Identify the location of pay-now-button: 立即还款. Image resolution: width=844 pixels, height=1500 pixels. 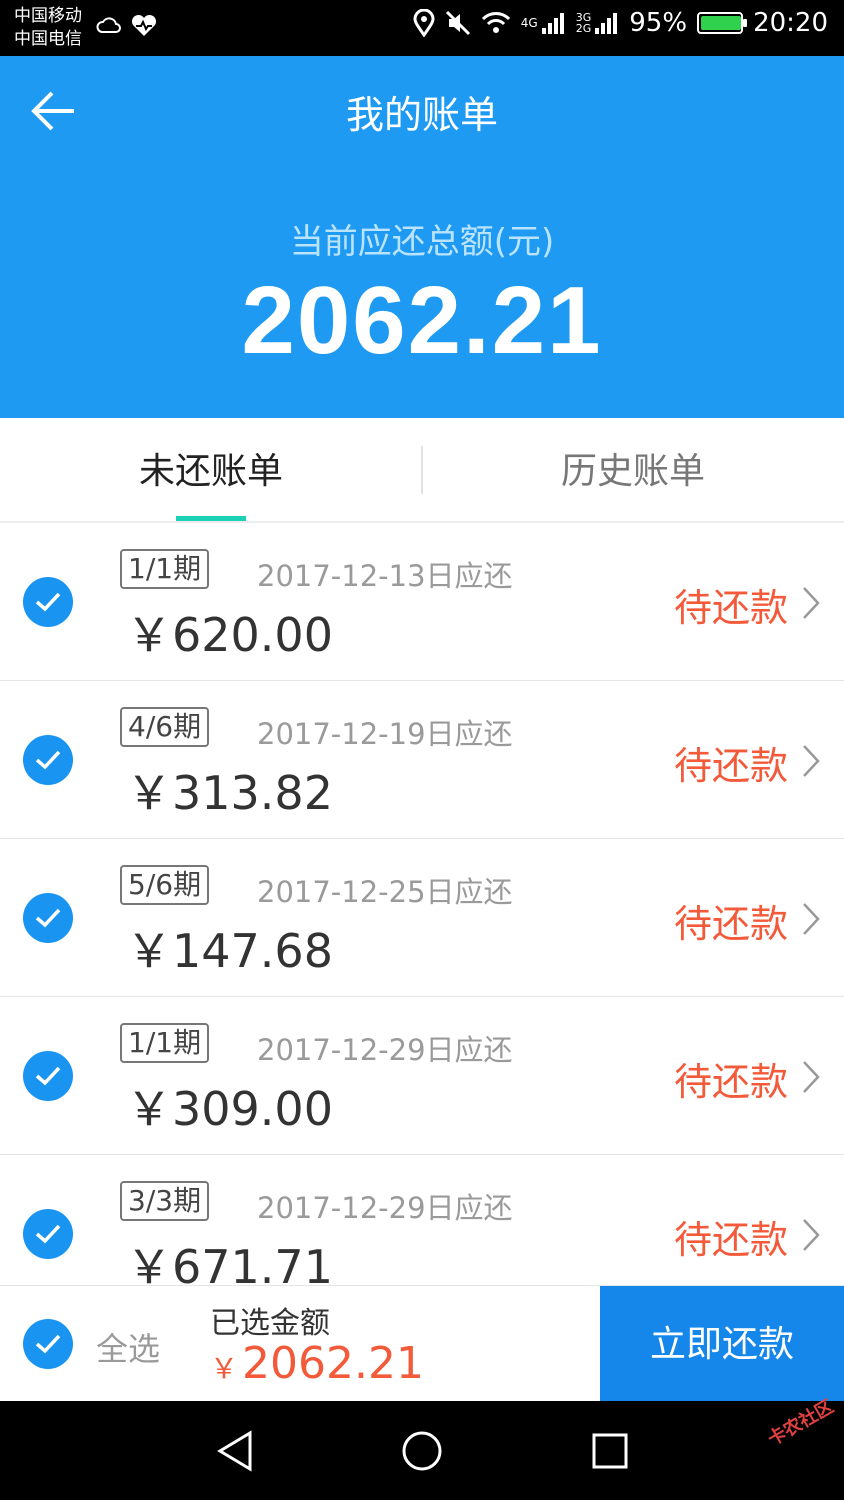
(722, 1344).